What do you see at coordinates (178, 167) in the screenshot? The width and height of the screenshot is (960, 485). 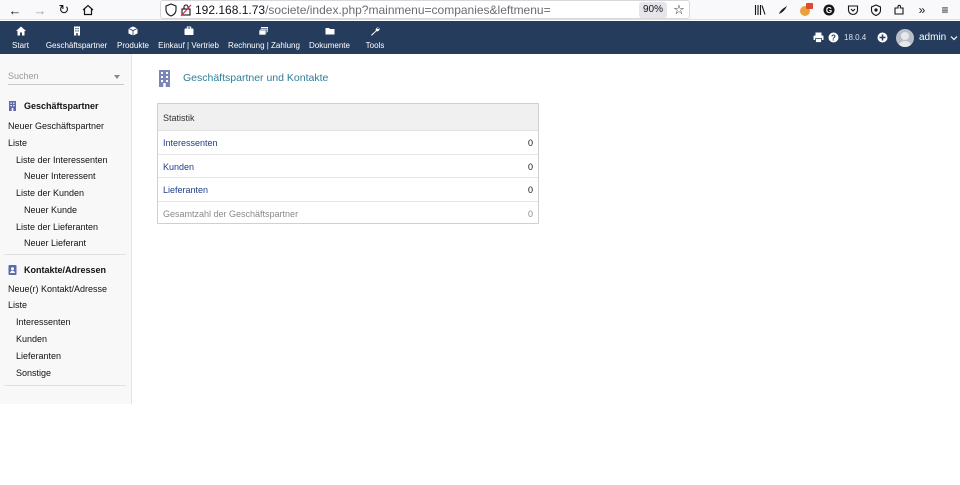 I see `stats-link-kunden: Kunden` at bounding box center [178, 167].